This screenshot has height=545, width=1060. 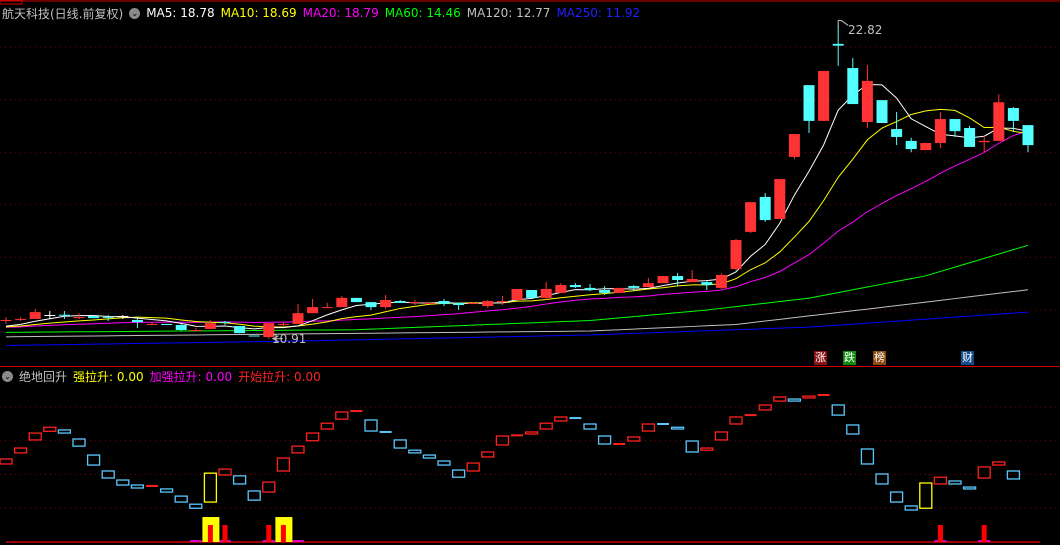 I want to click on ma20-value: MA20: 18.79, so click(x=340, y=13).